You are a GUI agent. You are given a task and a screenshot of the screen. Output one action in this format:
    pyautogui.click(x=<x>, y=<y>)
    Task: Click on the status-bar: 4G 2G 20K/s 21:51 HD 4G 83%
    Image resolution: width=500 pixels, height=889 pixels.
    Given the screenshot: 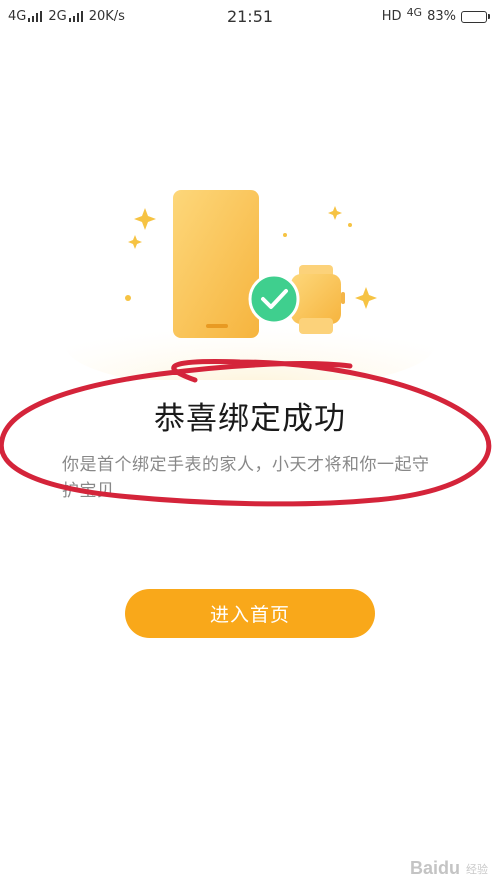 What is the action you would take?
    pyautogui.click(x=250, y=17)
    